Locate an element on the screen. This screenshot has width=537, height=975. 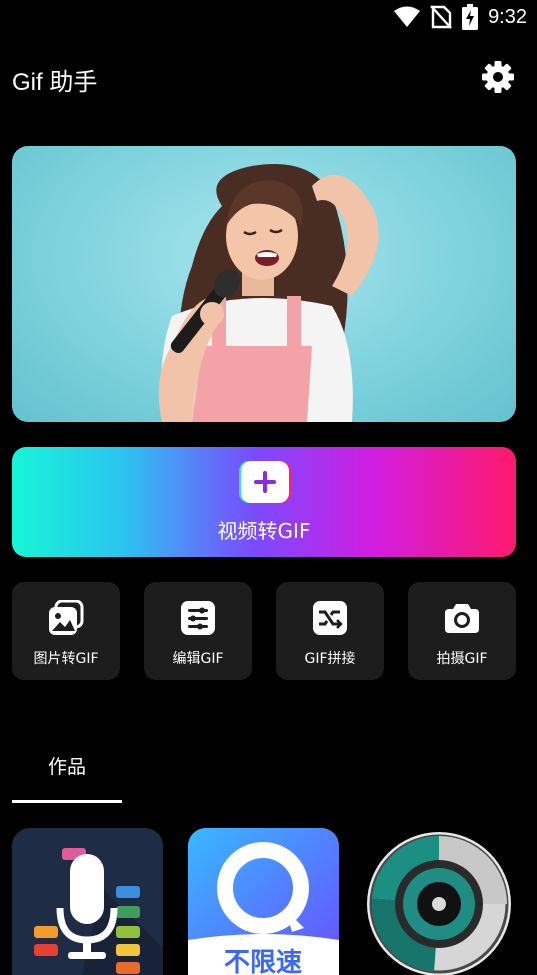
work-item: 不限速 is located at coordinates (263, 901).